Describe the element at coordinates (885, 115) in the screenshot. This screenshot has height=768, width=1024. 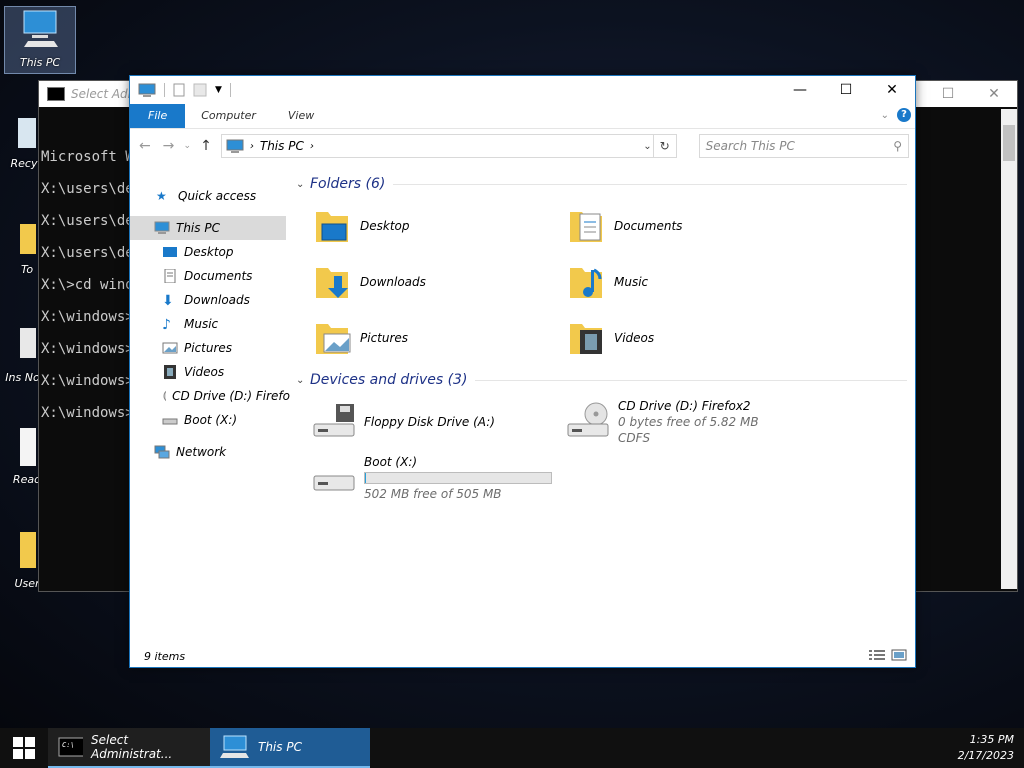
I see `ribbon-expand-icon: ⌄` at that location.